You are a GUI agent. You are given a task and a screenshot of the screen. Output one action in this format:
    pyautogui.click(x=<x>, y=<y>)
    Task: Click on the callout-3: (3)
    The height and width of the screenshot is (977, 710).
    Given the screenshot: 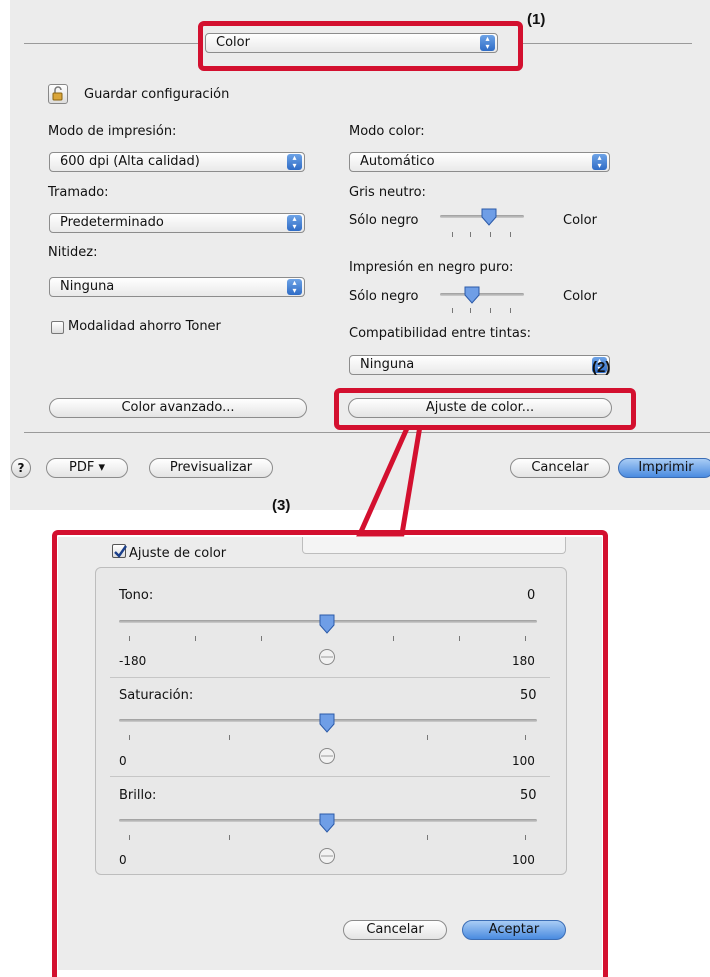 What is the action you would take?
    pyautogui.click(x=281, y=505)
    